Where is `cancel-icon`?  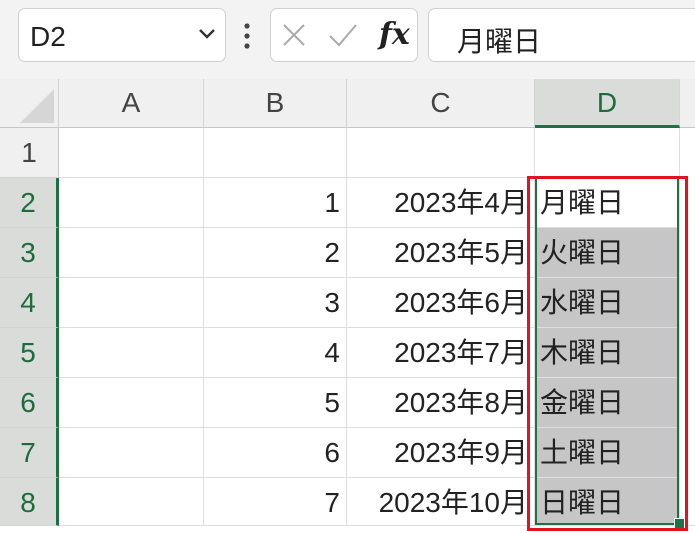 cancel-icon is located at coordinates (294, 35).